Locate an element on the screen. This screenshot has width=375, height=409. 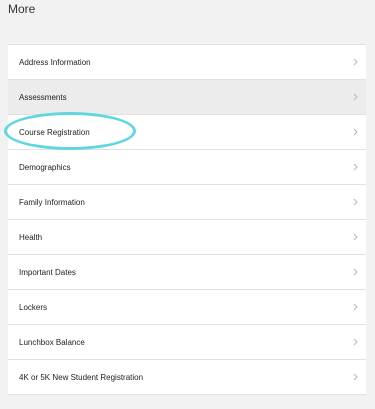
menu-item-label: Demographics is located at coordinates (45, 167).